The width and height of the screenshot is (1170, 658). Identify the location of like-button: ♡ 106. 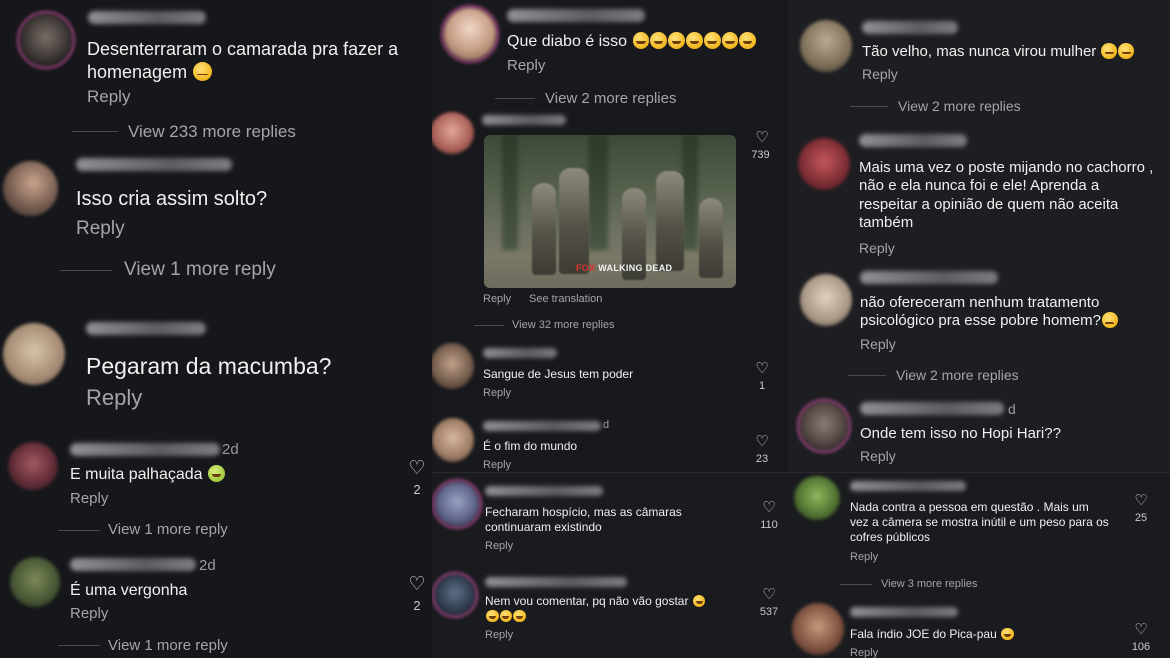
(1141, 637).